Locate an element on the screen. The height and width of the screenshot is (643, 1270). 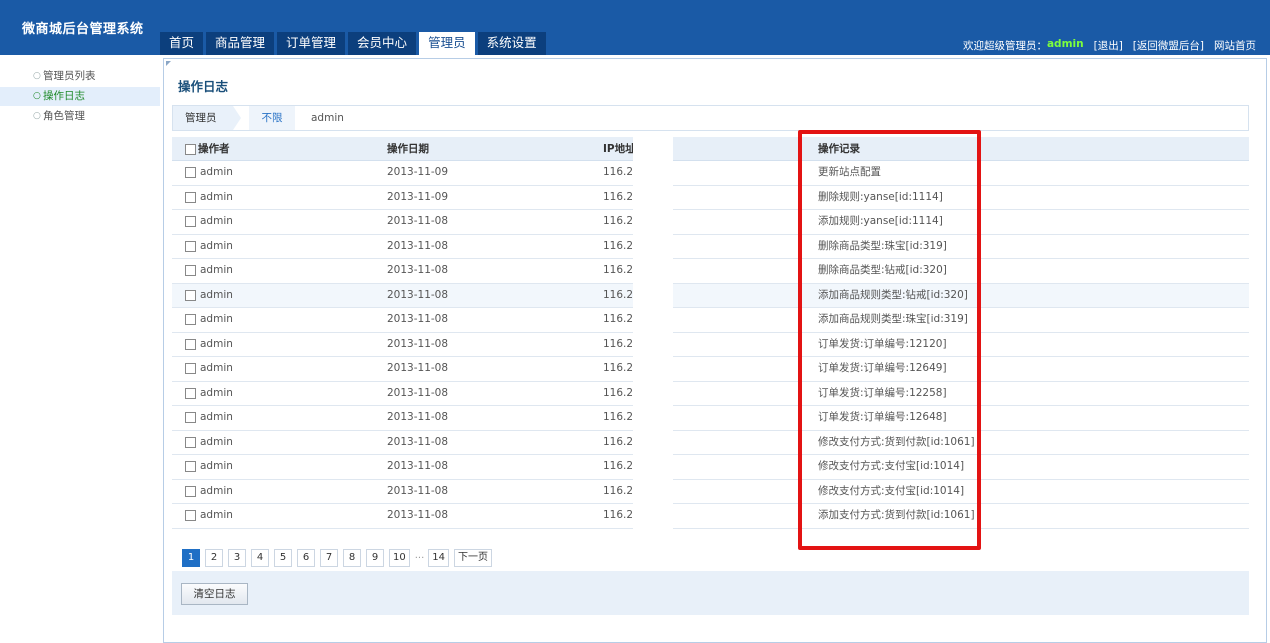
table-row: admin 2013-11-09 116.226 更新站点配置 is located at coordinates (710, 173).